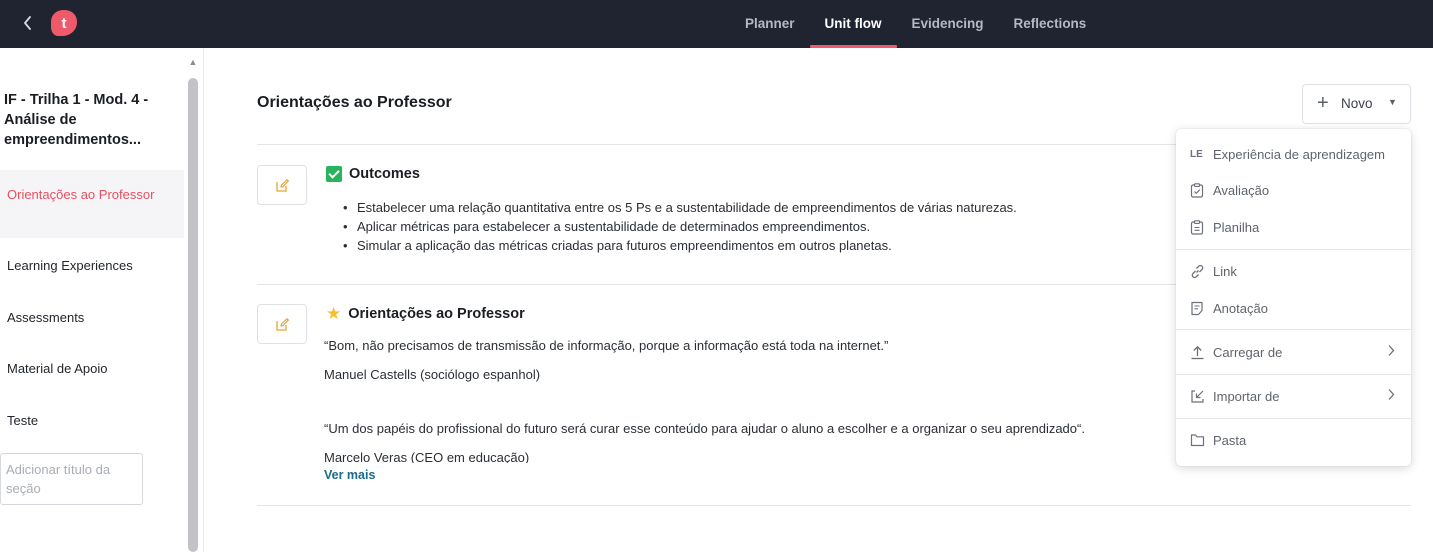  What do you see at coordinates (57, 368) in the screenshot?
I see `sidebar-item-label: Material de Apoio` at bounding box center [57, 368].